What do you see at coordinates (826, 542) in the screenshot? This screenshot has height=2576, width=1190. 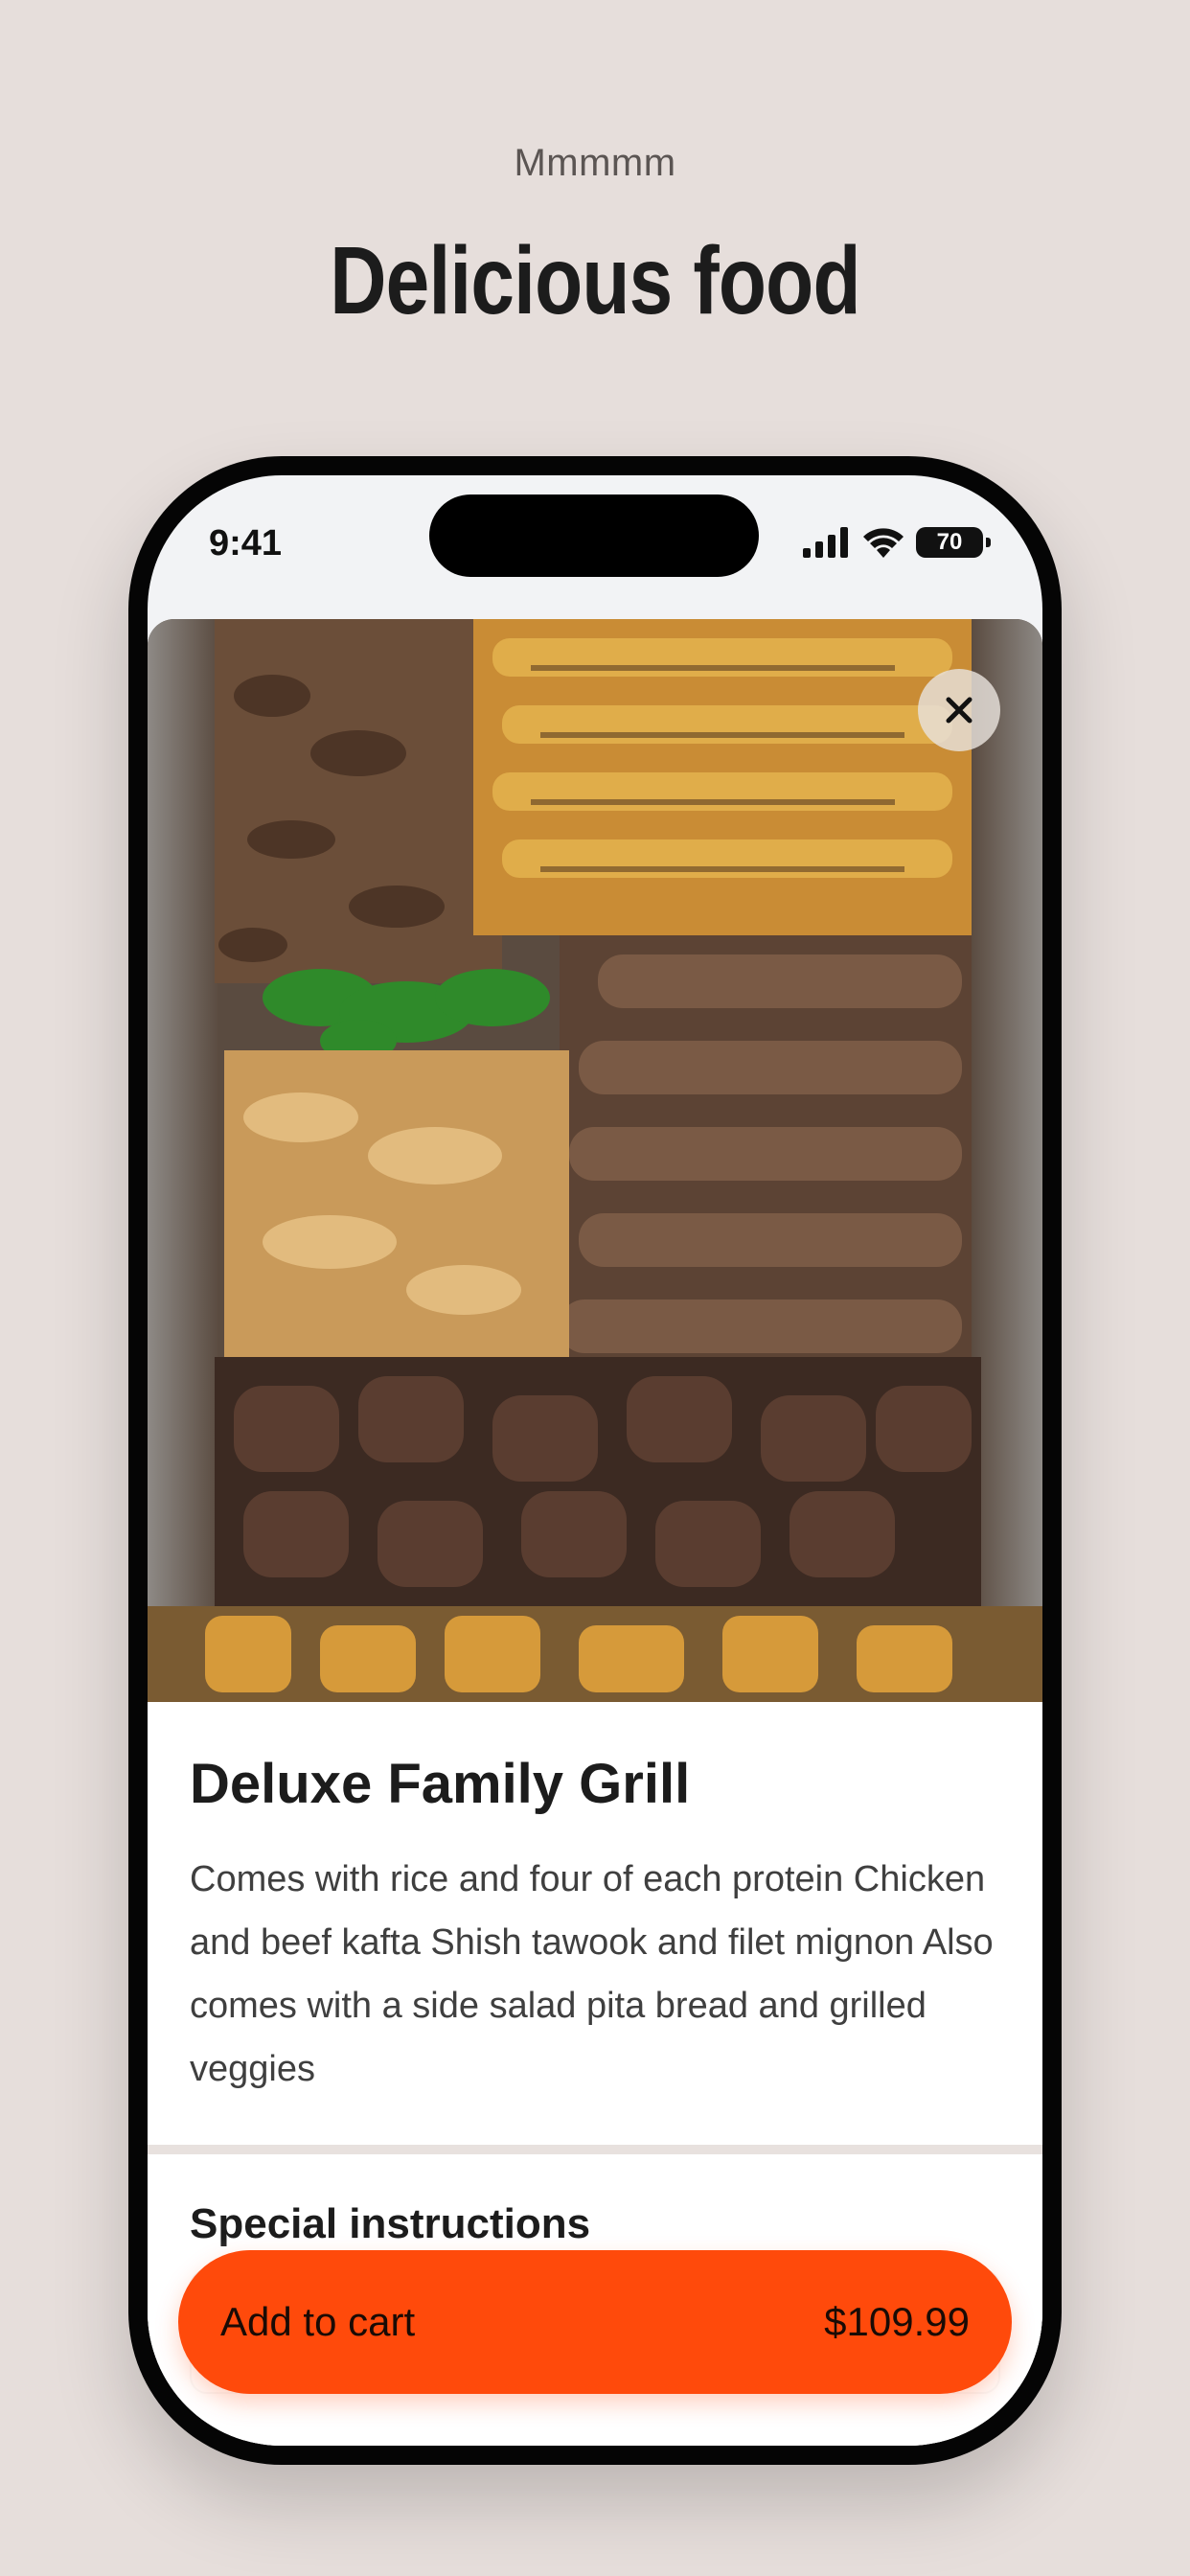 I see `signal-icon` at bounding box center [826, 542].